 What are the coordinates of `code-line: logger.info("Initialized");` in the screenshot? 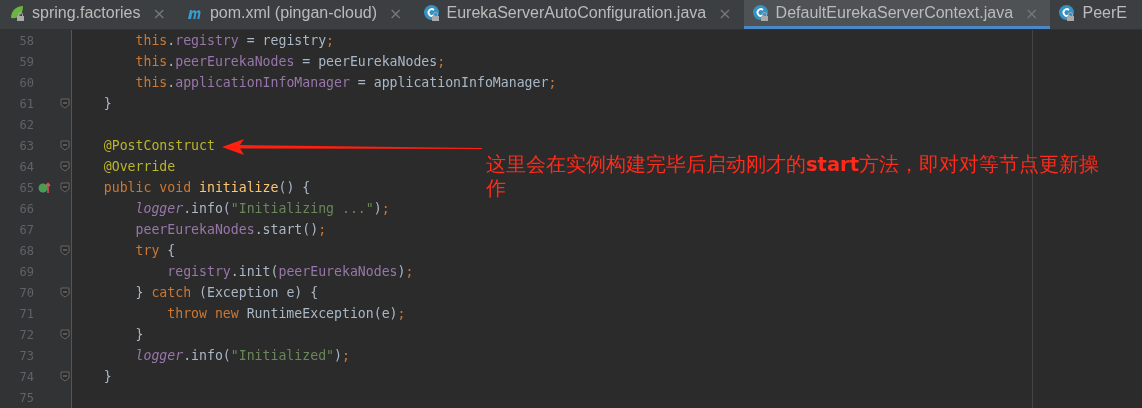 It's located at (242, 355).